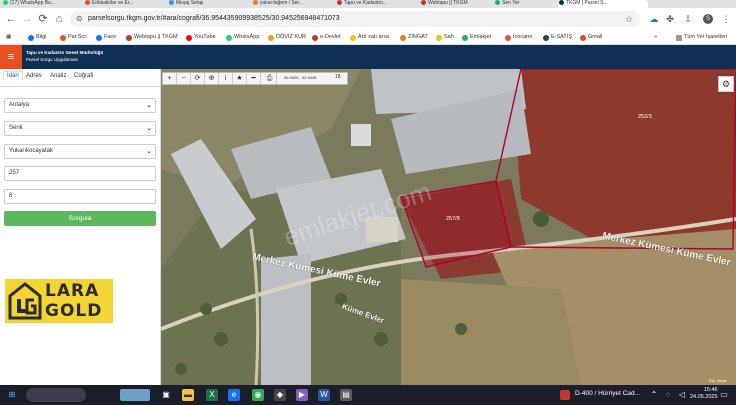 This screenshot has height=405, width=736. Describe the element at coordinates (518, 37) in the screenshot. I see `bookmark-item: Icecami` at that location.